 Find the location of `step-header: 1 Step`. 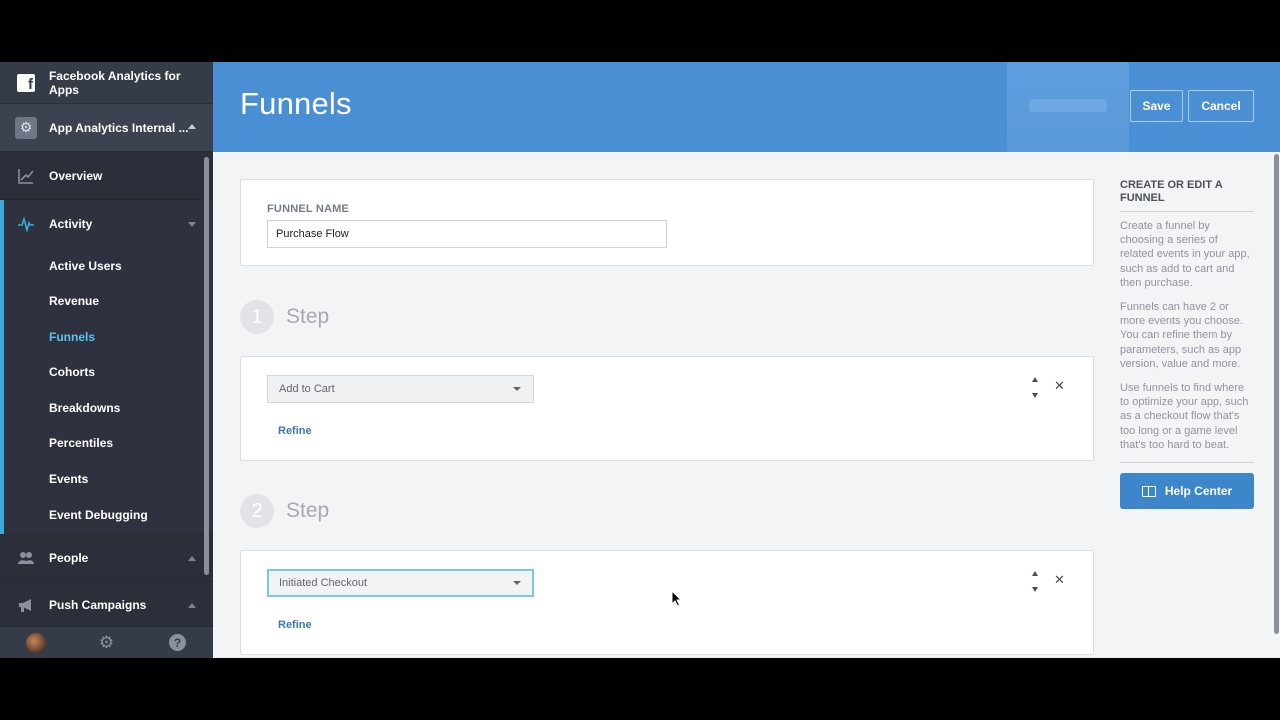

step-header: 1 Step is located at coordinates (284, 317).